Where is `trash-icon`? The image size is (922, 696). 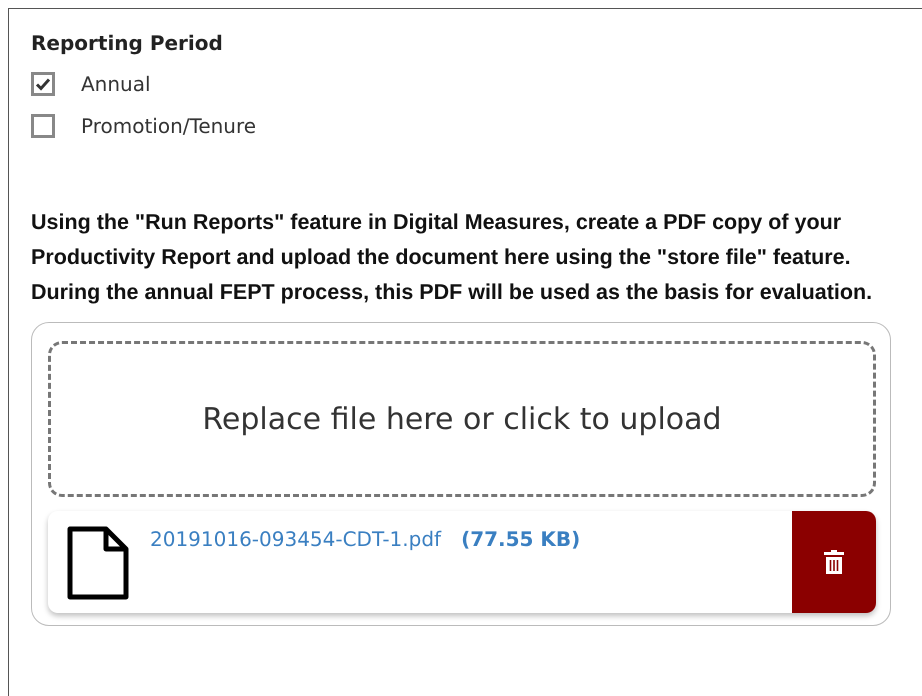 trash-icon is located at coordinates (834, 562).